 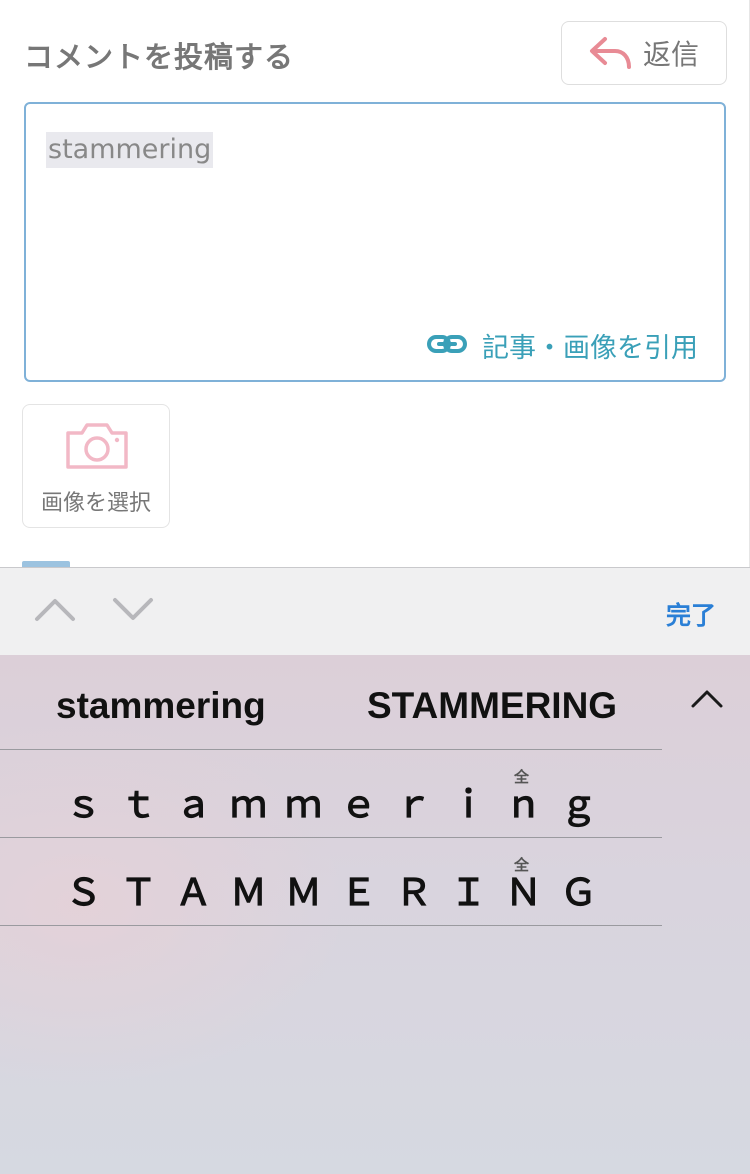 I want to click on candidate-row: ｓｔａｍｍｅｒｉｎｇ 全, so click(x=331, y=794).